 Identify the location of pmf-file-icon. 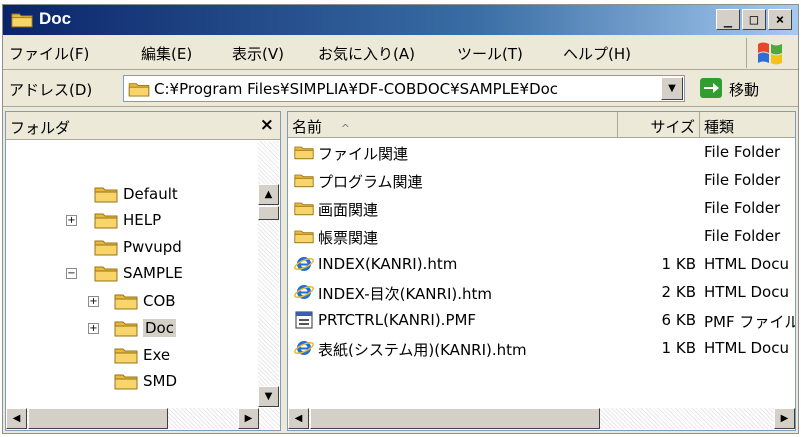
(304, 320).